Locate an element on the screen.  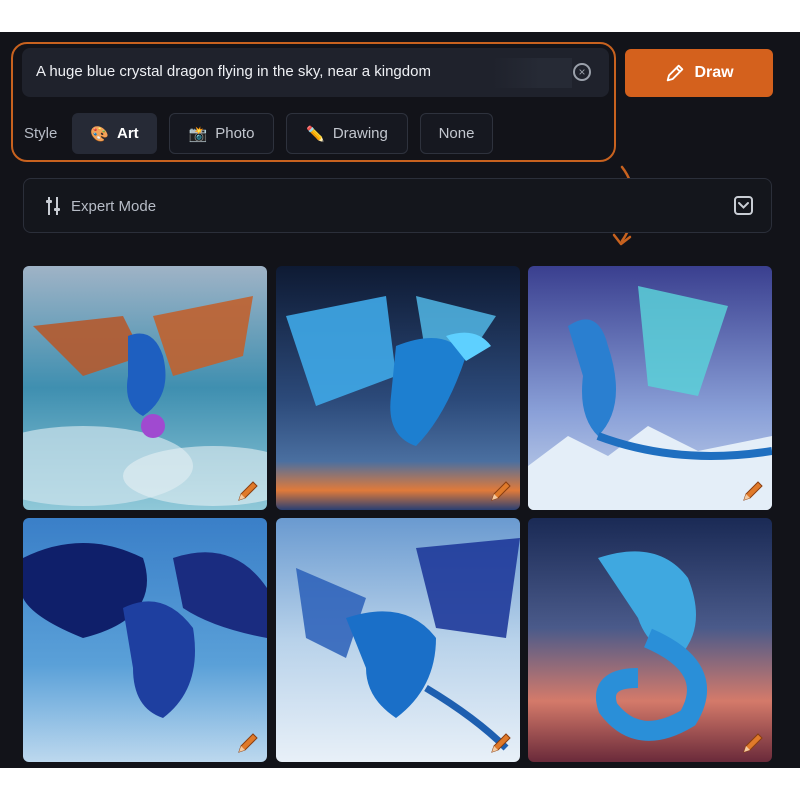
style-chip-none: None is located at coordinates (456, 133).